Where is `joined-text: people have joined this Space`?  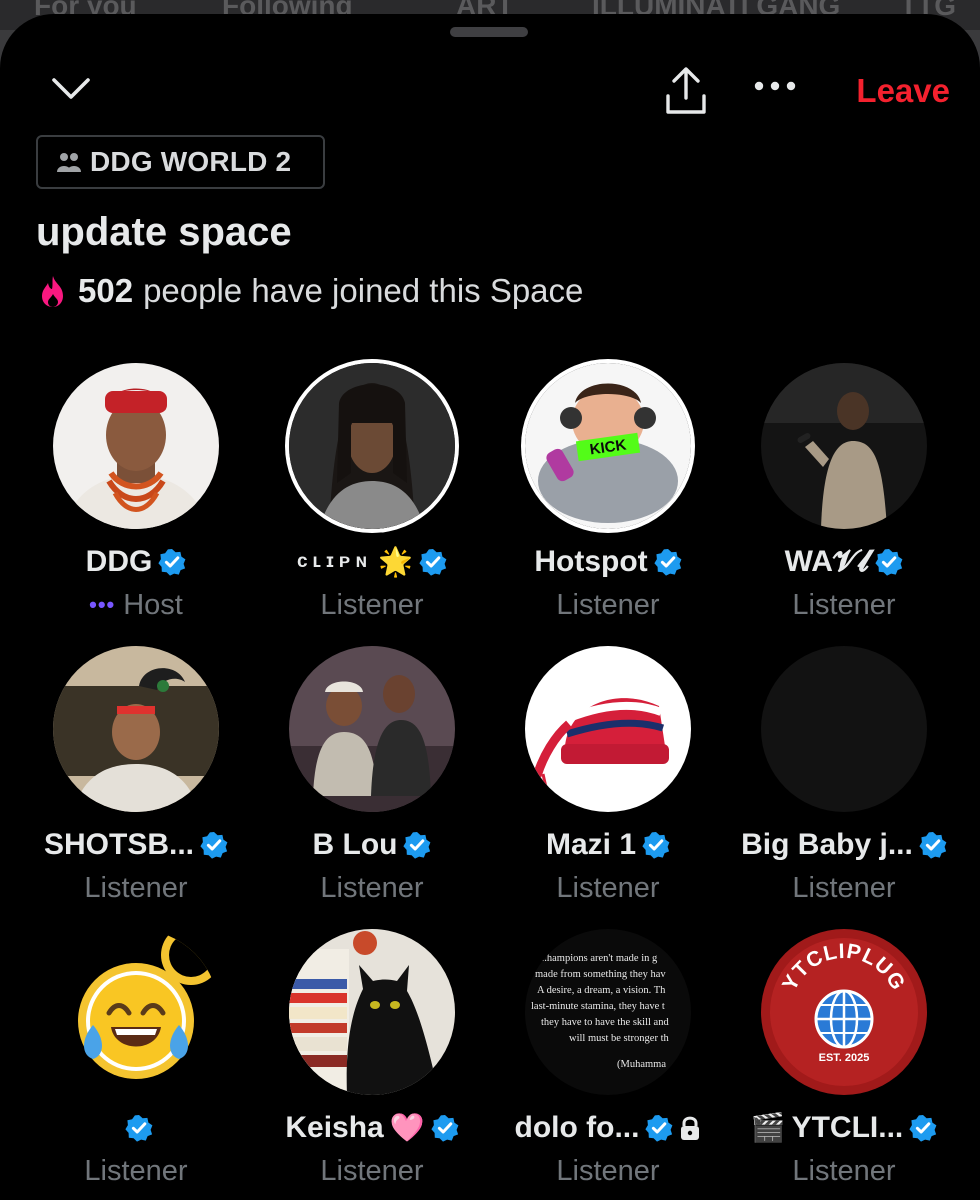 joined-text: people have joined this Space is located at coordinates (363, 290).